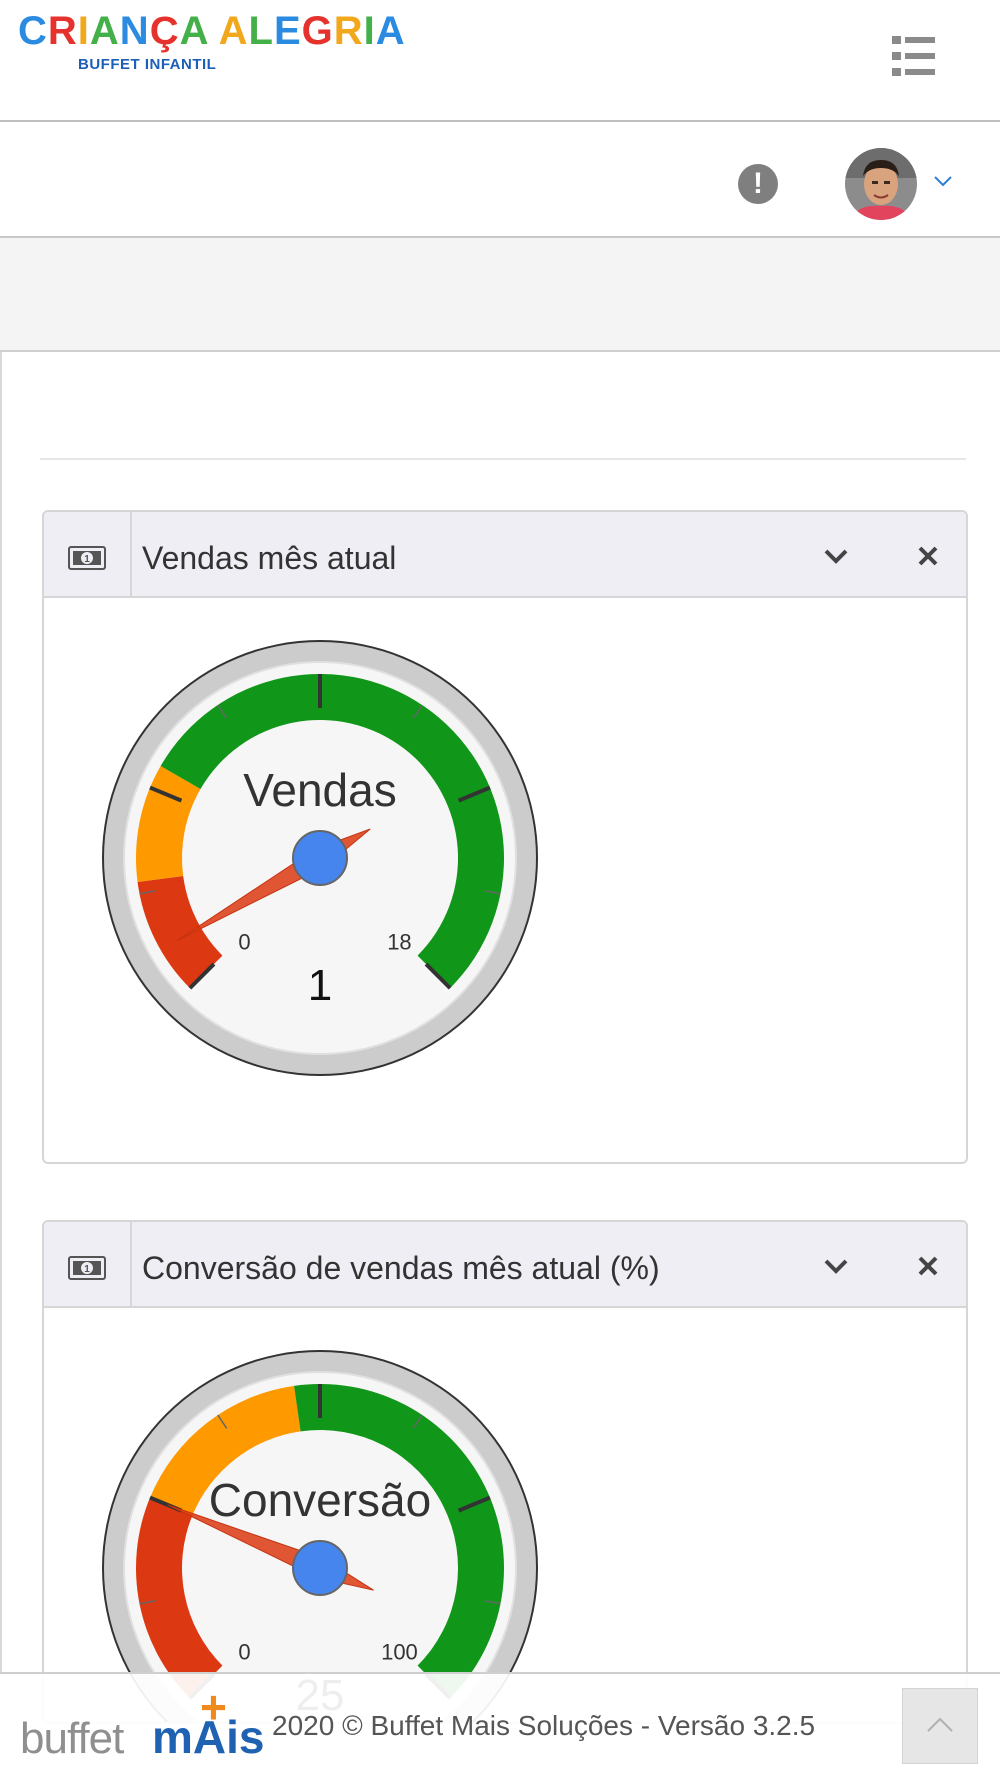  What do you see at coordinates (269, 558) in the screenshot?
I see `widget-title: Vendas mês atual` at bounding box center [269, 558].